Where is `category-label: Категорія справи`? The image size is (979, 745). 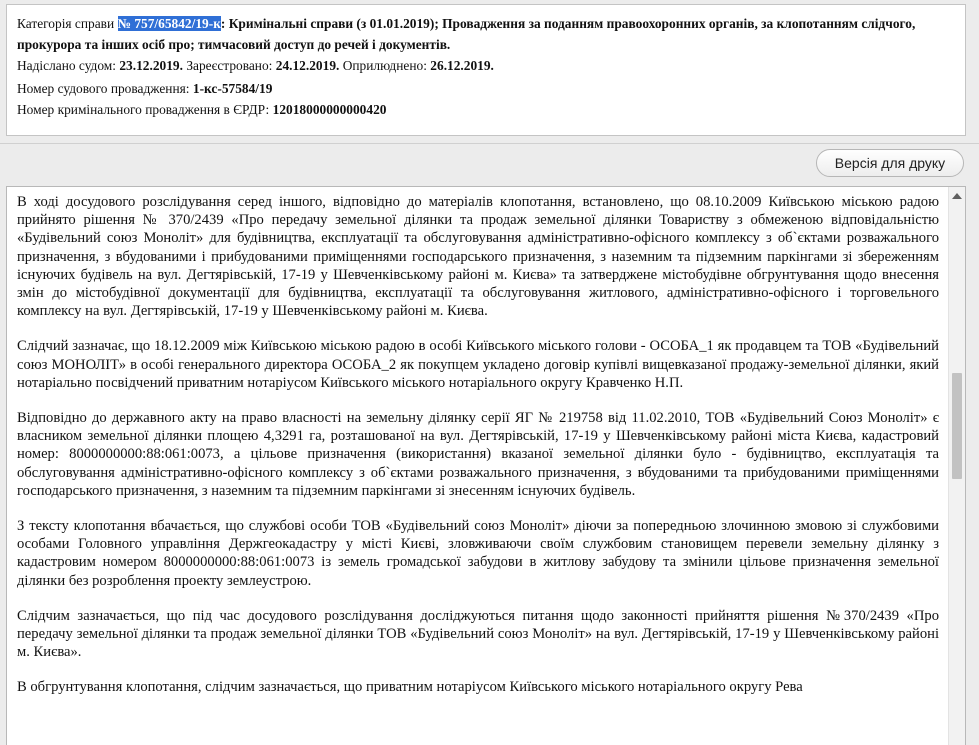 category-label: Категорія справи is located at coordinates (66, 23).